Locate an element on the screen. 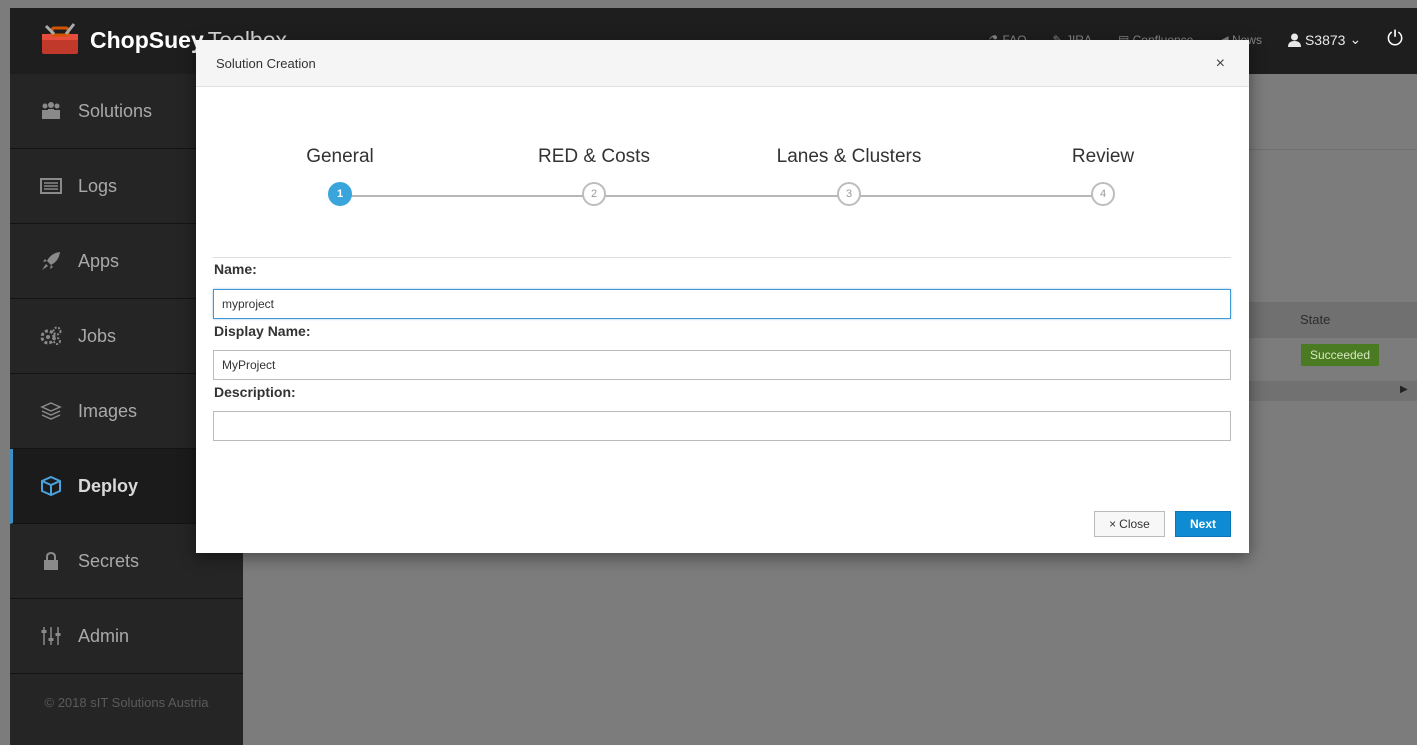 This screenshot has width=1417, height=745. chevron-down-icon: ⌄ is located at coordinates (1355, 39).